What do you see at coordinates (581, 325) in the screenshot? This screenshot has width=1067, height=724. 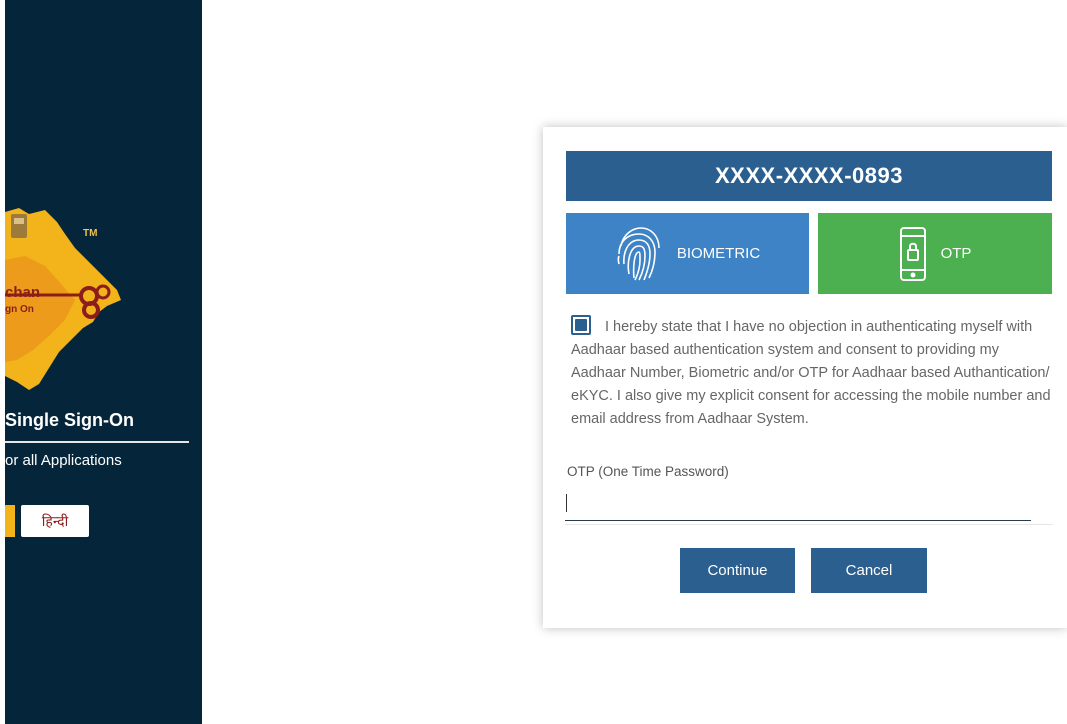 I see `consent-checkbox` at bounding box center [581, 325].